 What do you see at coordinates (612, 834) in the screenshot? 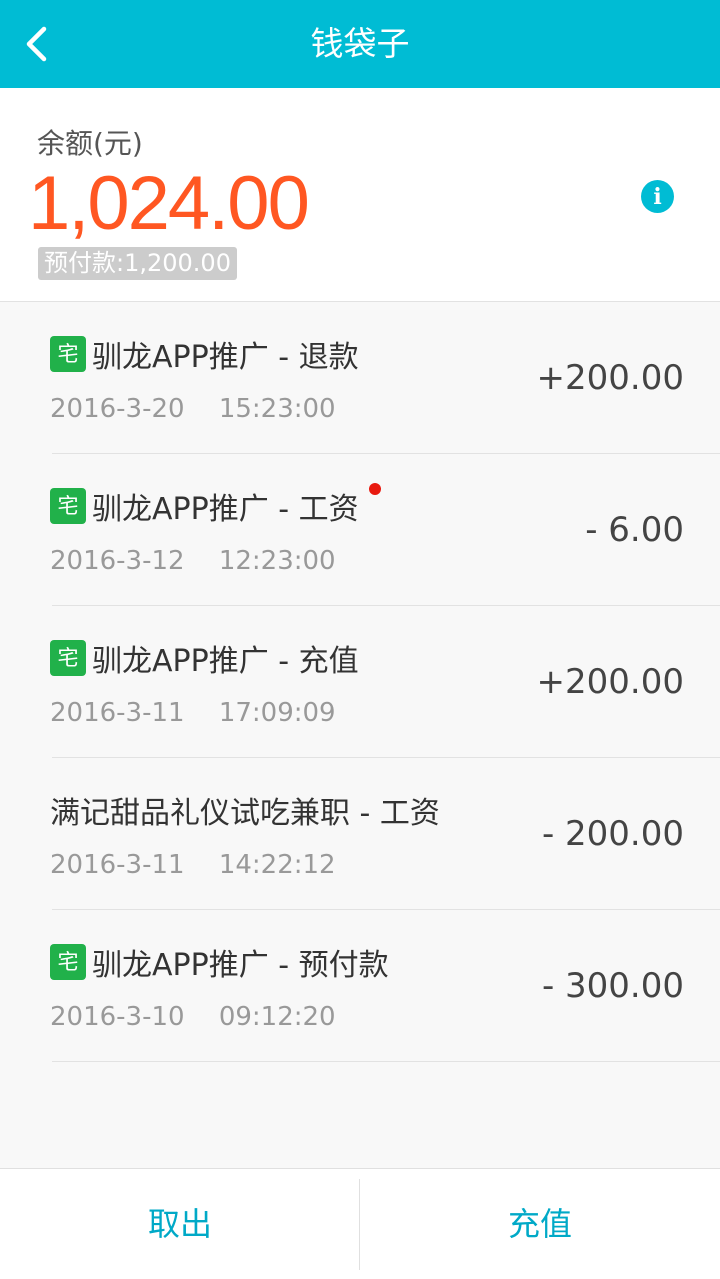
I see `transaction-amount: - 200.00` at bounding box center [612, 834].